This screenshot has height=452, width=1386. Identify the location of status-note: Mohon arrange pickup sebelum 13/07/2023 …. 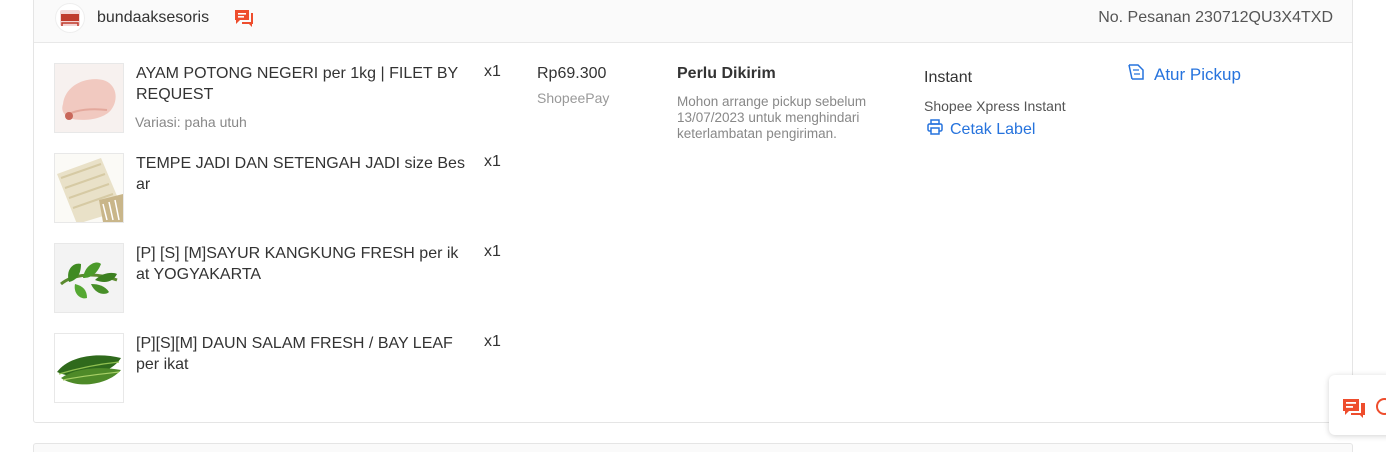
(772, 117).